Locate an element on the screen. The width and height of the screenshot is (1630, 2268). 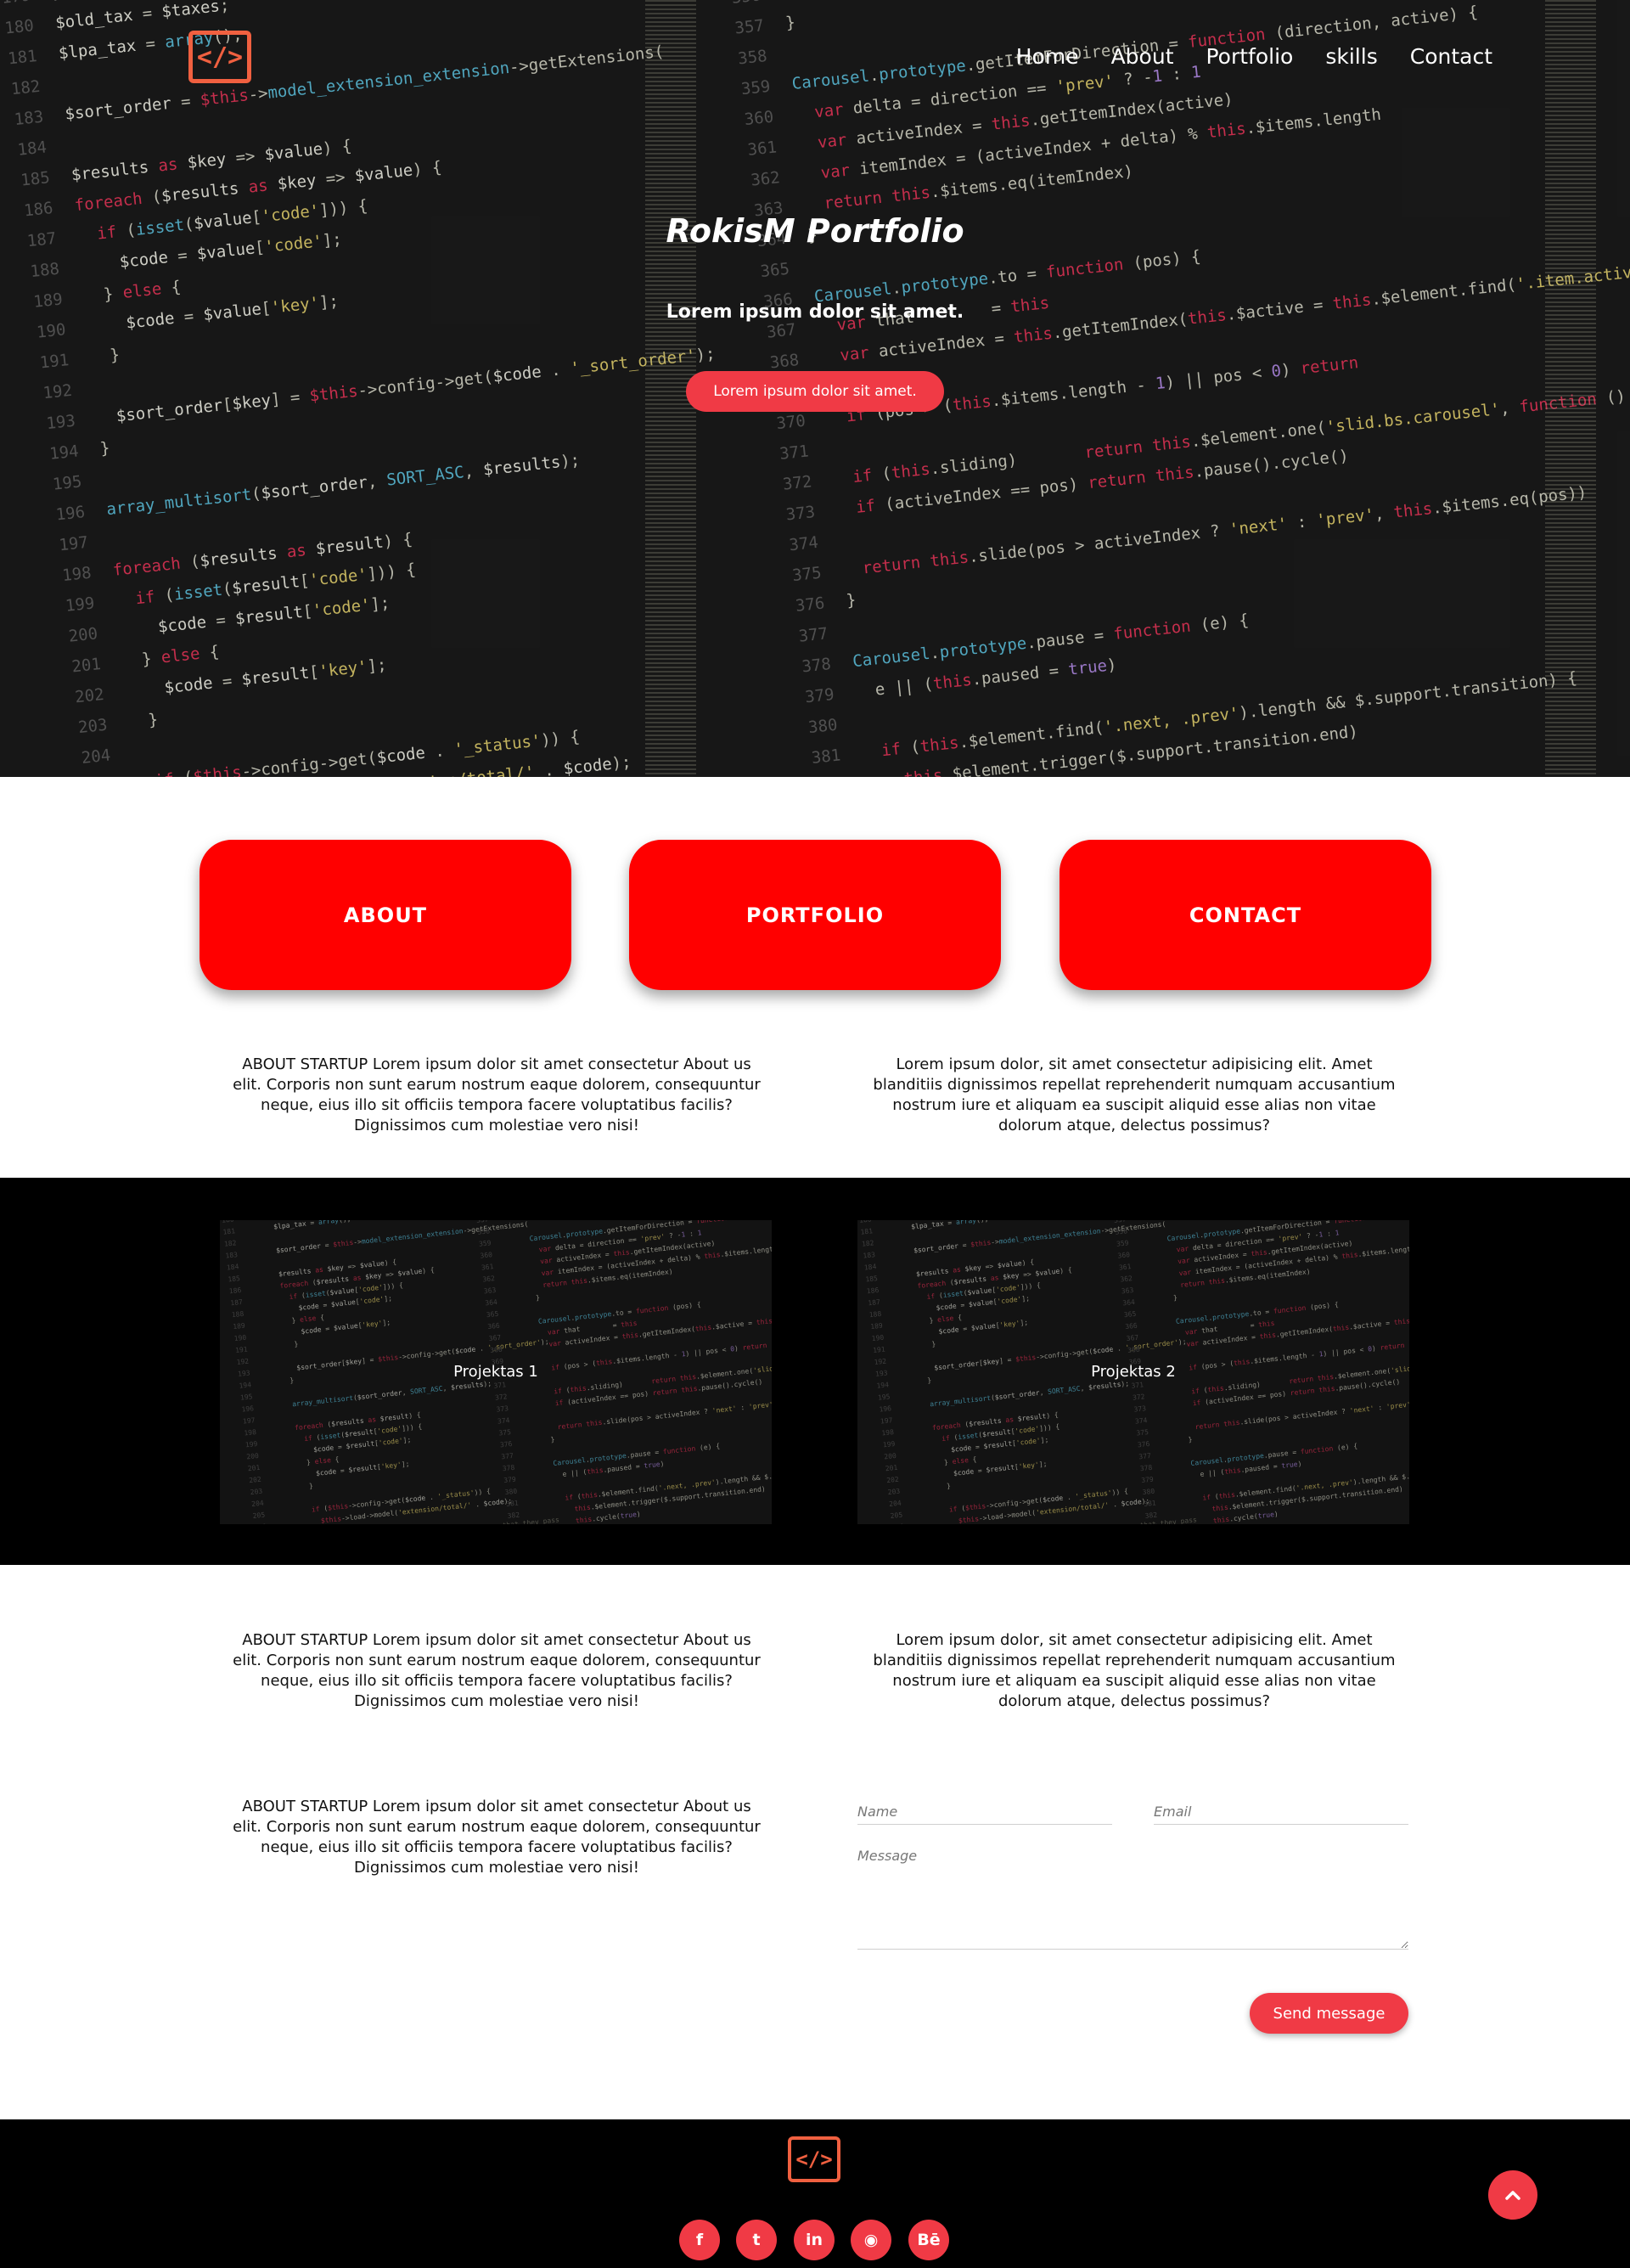
back-to-top-button is located at coordinates (1513, 2195).